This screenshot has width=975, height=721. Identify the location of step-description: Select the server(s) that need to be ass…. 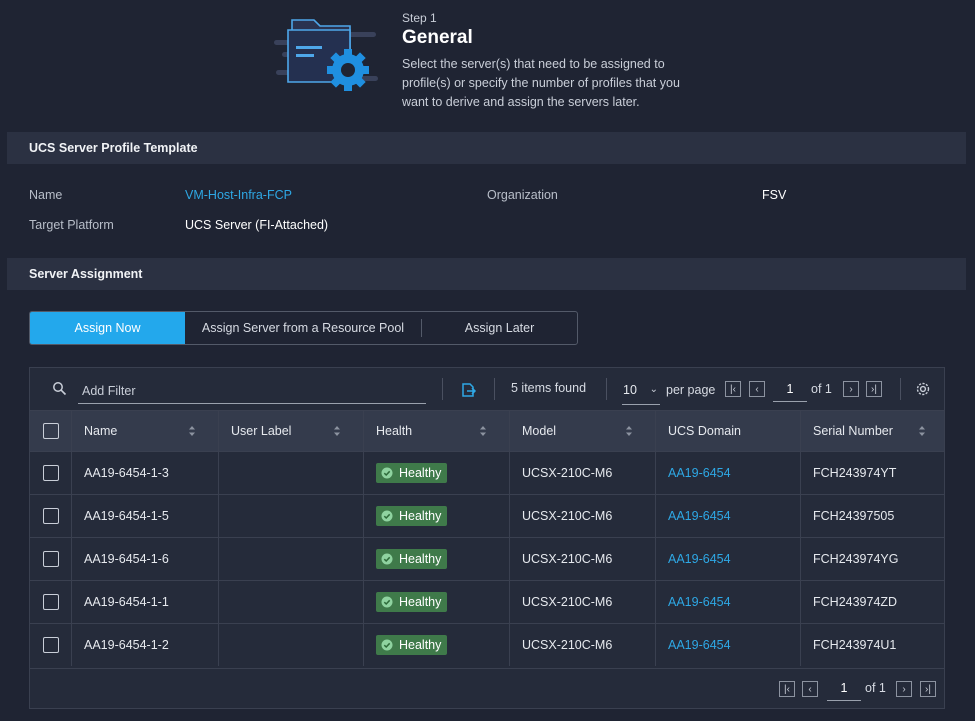
(541, 83).